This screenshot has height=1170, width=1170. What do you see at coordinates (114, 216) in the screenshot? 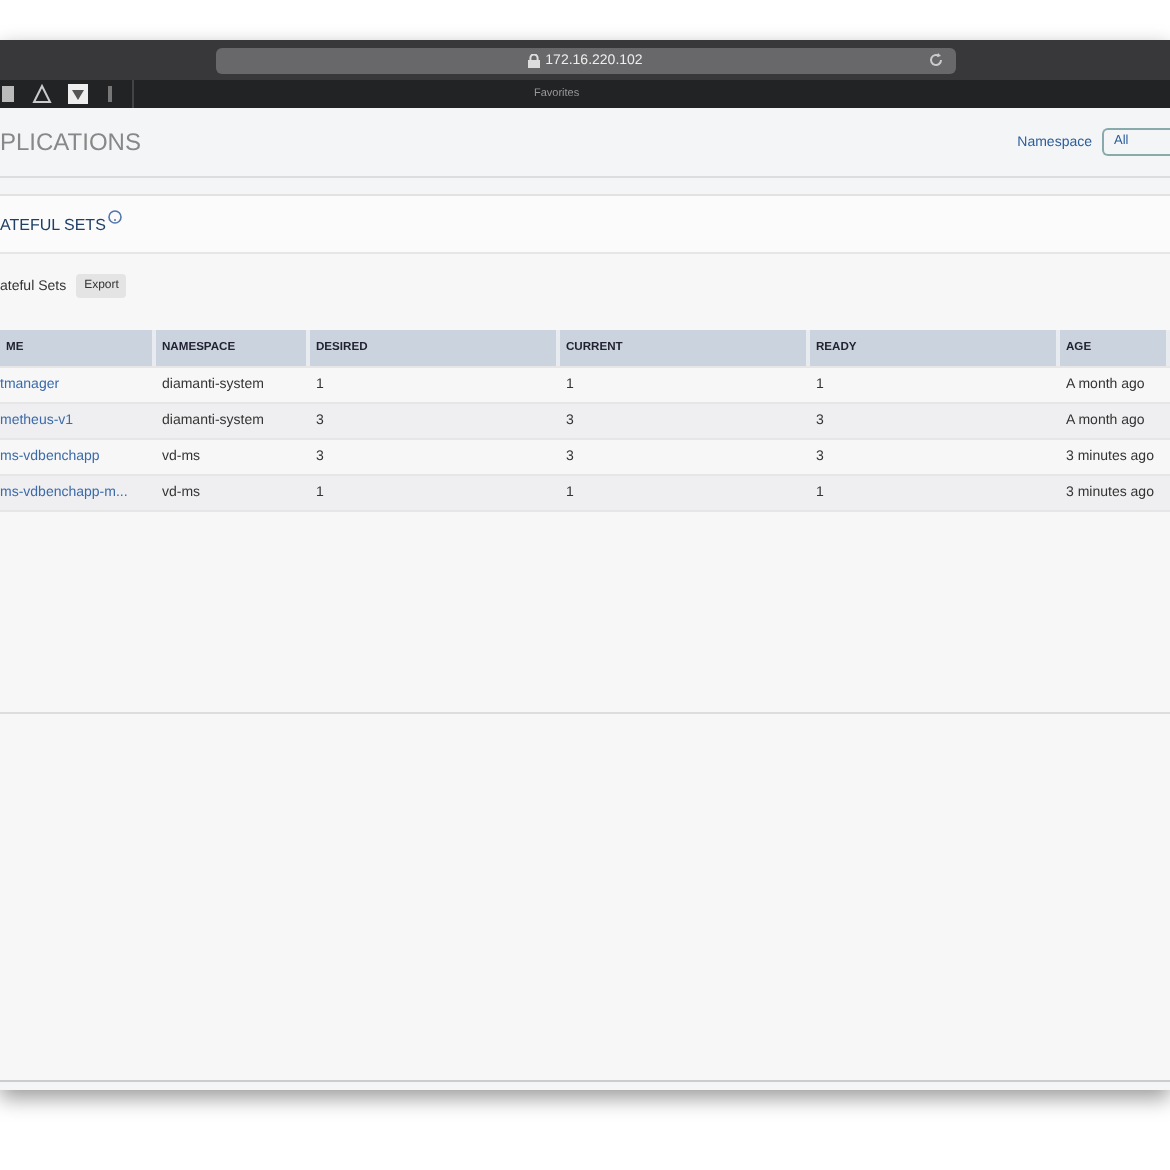
I see `help-icon` at bounding box center [114, 216].